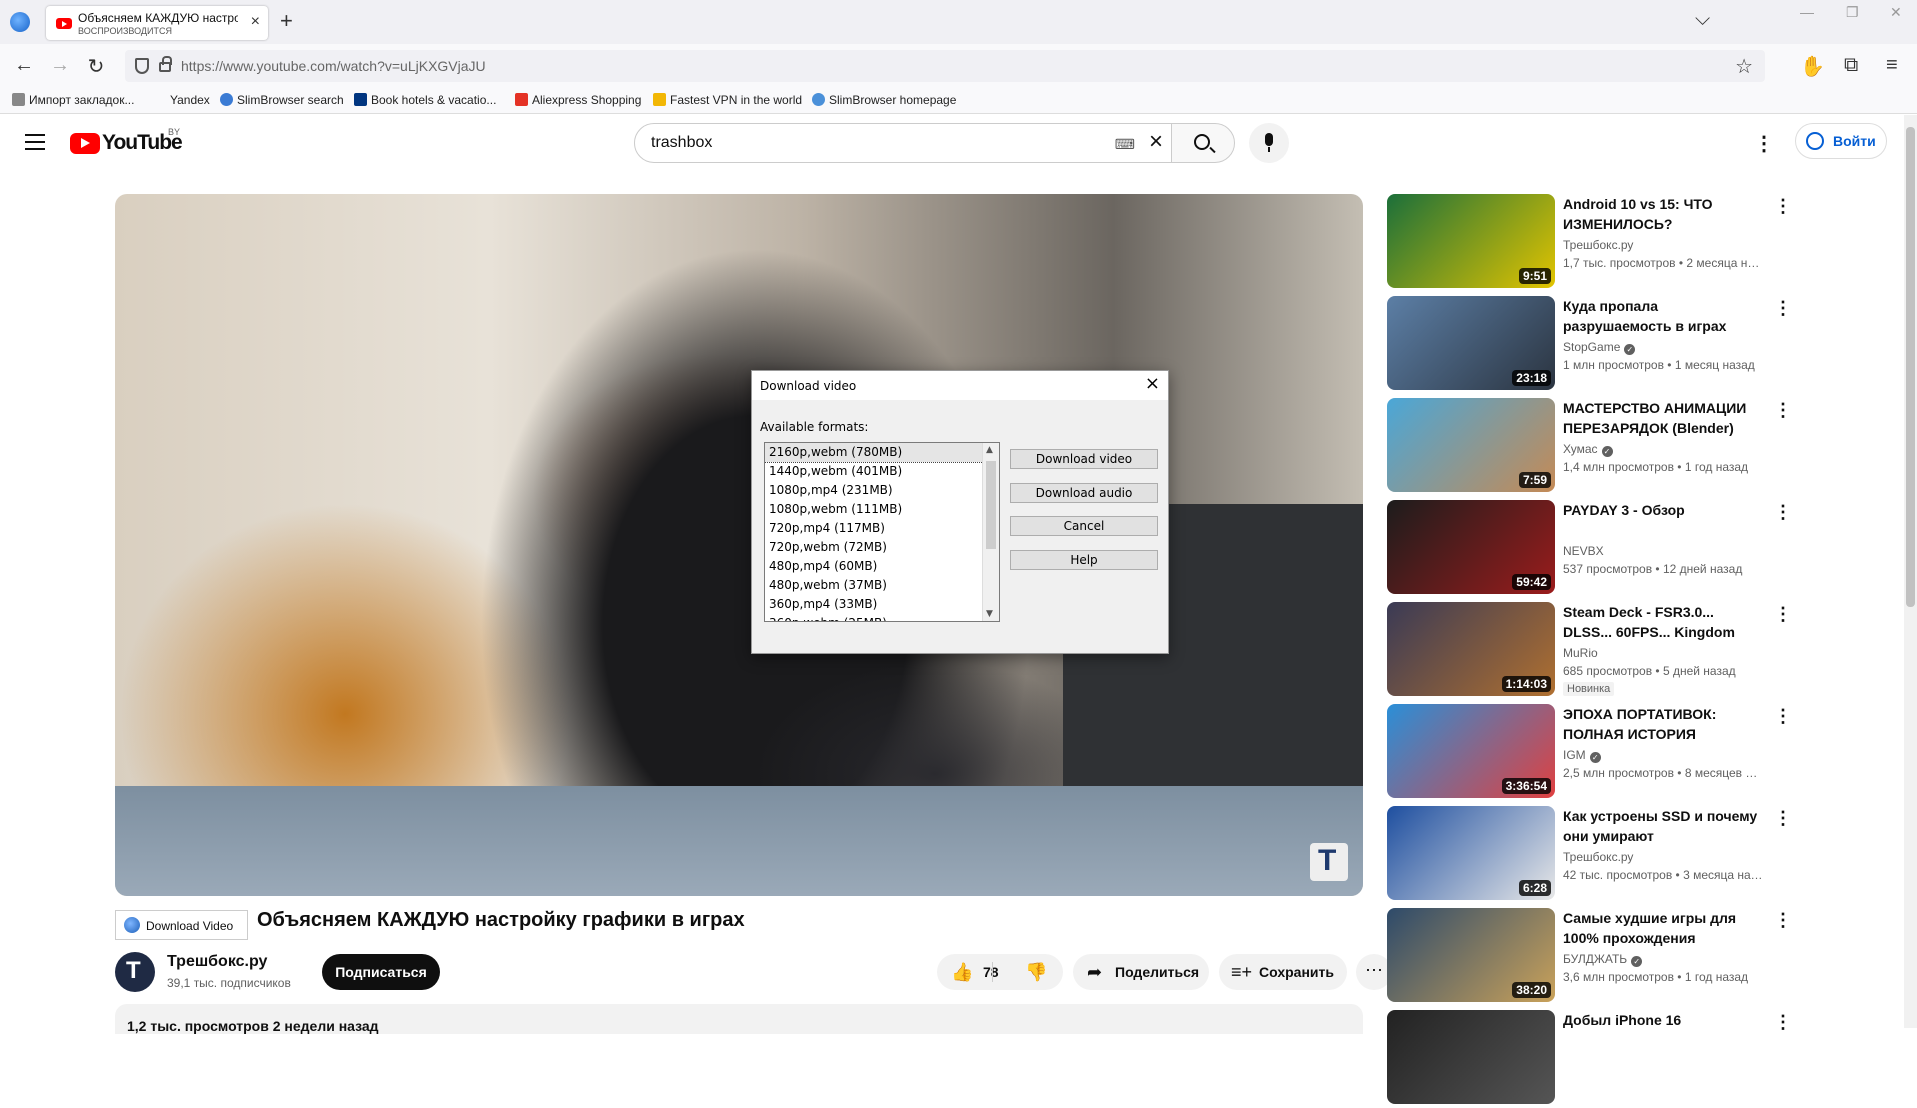 This screenshot has width=1917, height=1108. I want to click on shield-icon, so click(142, 66).